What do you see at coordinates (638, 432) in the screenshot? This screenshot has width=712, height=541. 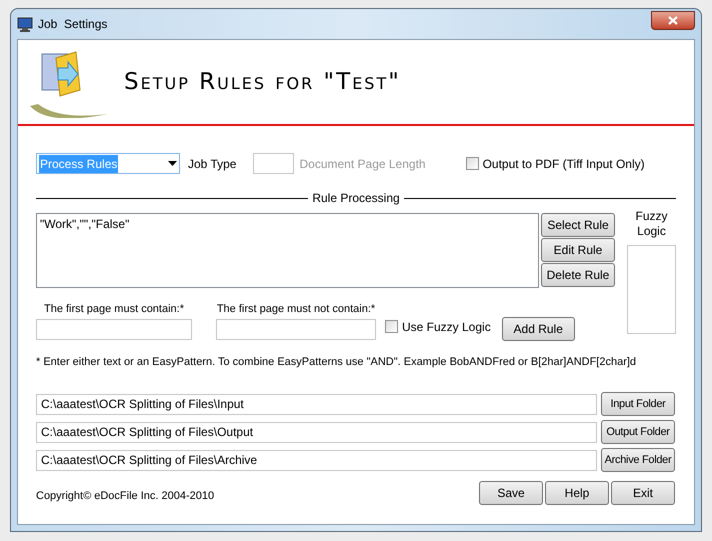 I see `folder-button: Output Folder` at bounding box center [638, 432].